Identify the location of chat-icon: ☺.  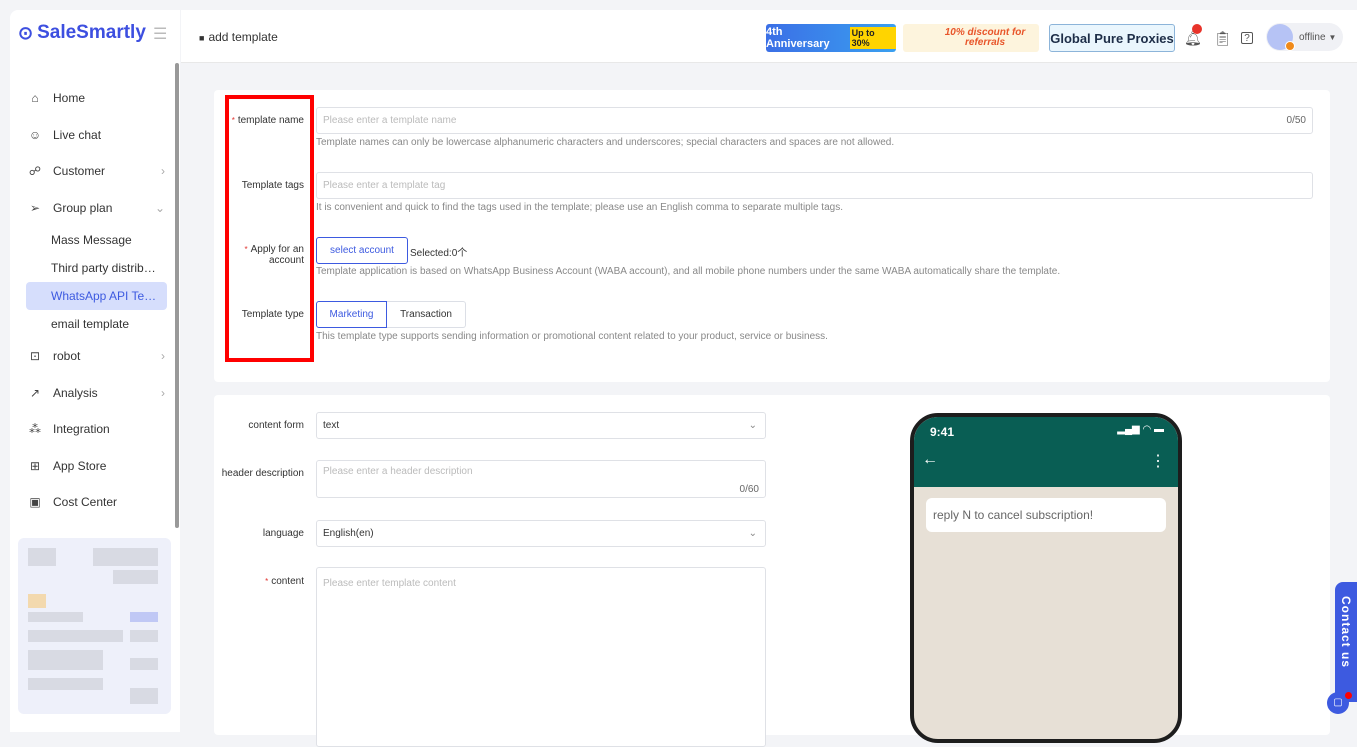
(35, 134).